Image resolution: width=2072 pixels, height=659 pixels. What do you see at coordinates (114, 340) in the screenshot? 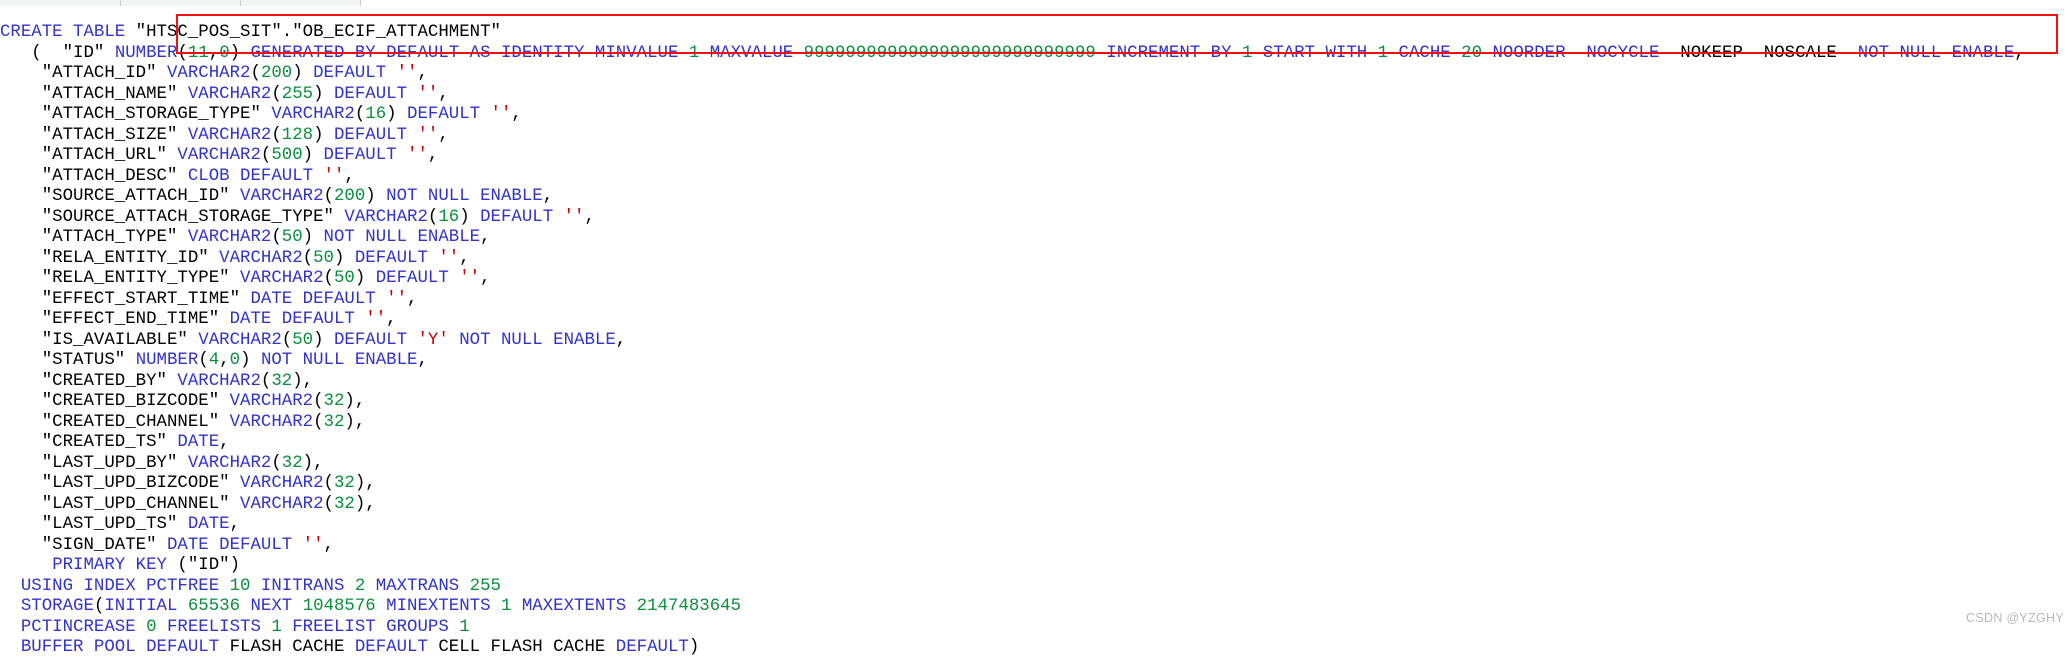
I see `code-token: "IS_AVAILABLE"` at bounding box center [114, 340].